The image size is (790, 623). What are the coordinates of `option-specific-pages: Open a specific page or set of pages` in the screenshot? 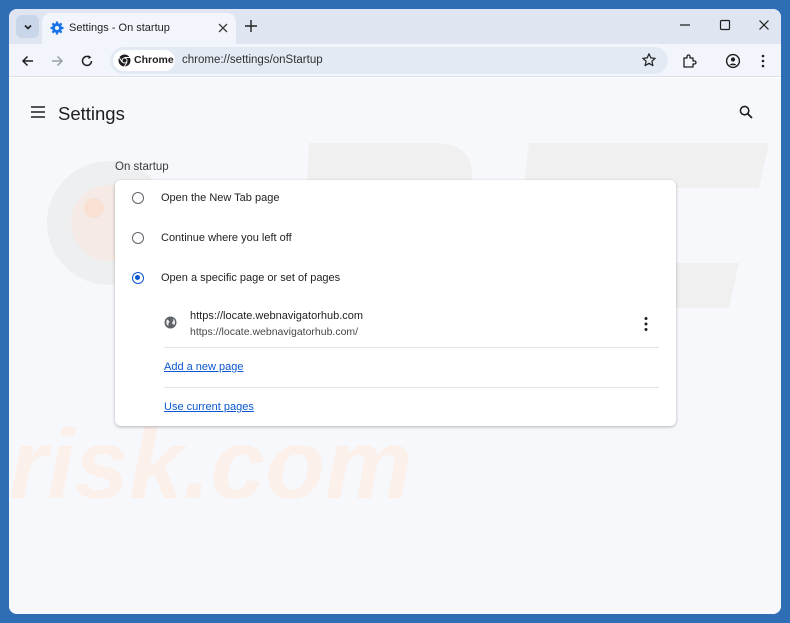 It's located at (395, 279).